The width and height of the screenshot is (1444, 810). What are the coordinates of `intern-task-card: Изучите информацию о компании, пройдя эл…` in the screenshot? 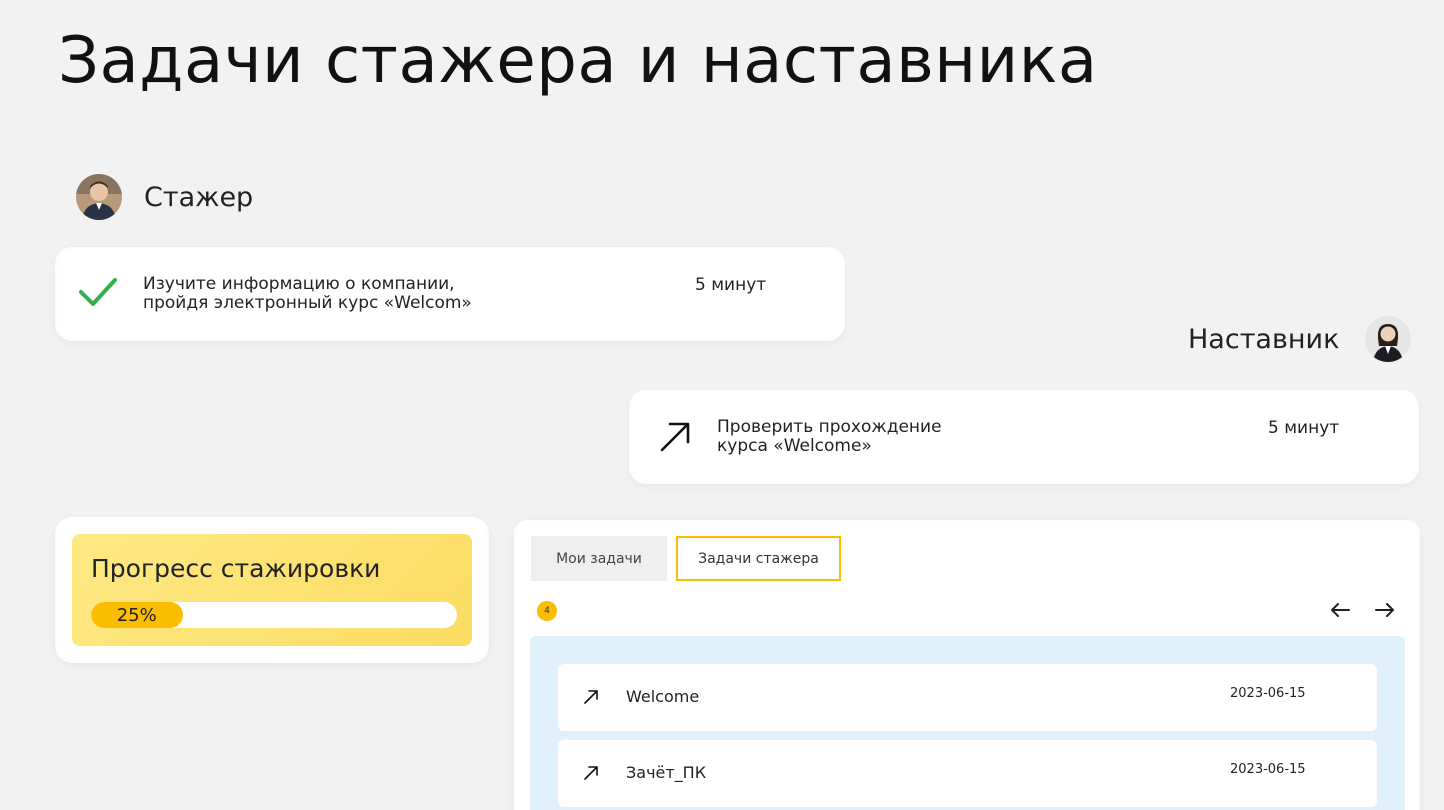 It's located at (450, 294).